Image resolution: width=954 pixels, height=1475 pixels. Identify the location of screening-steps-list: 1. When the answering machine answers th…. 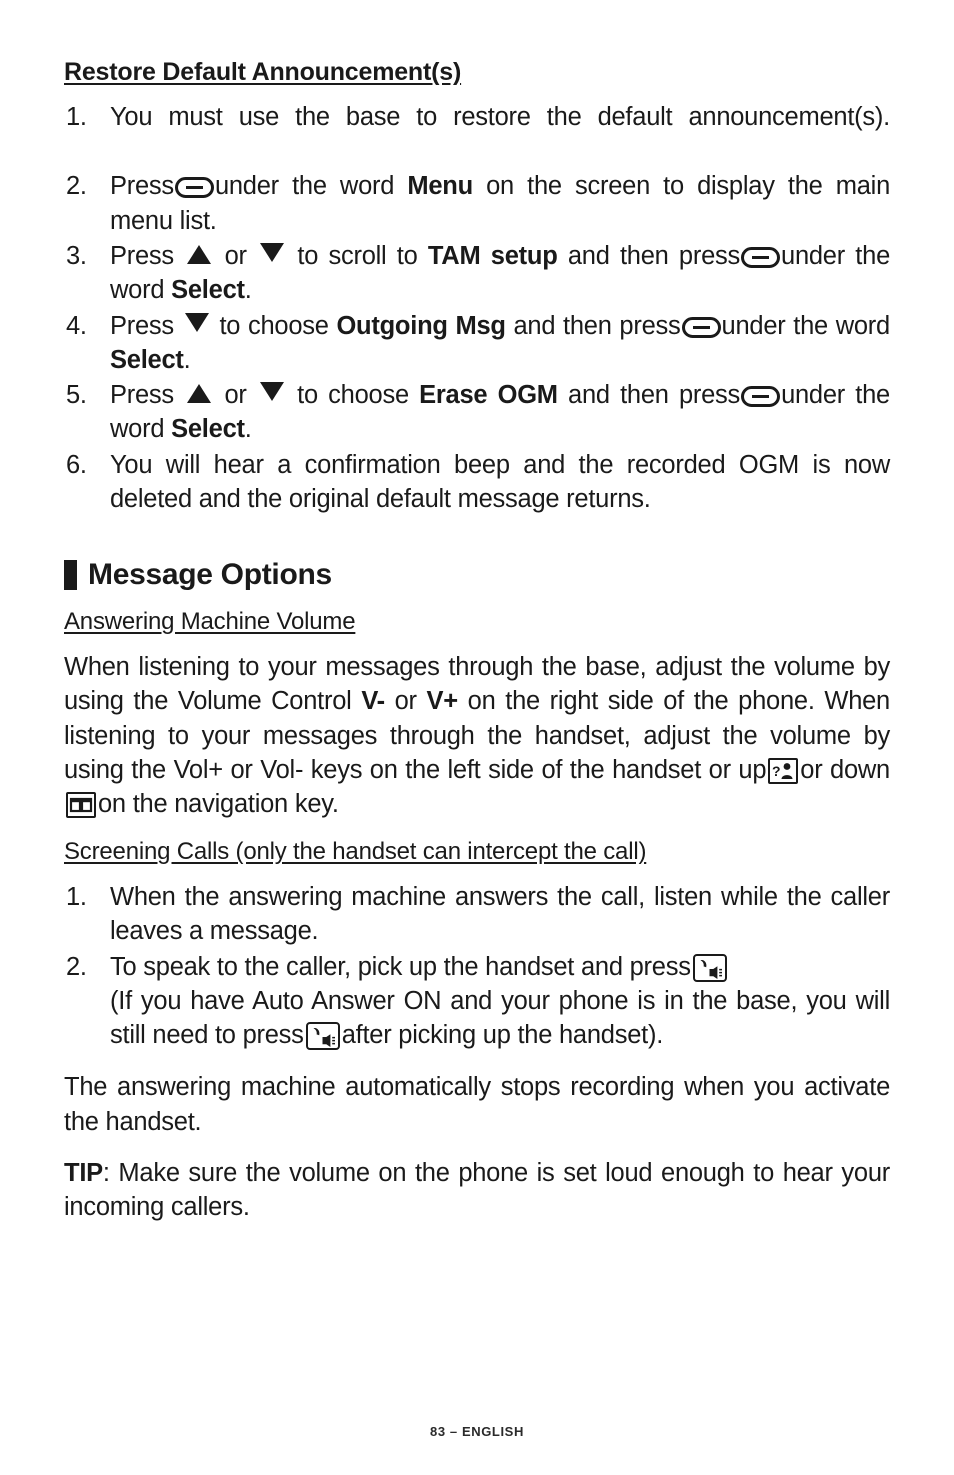
(477, 966).